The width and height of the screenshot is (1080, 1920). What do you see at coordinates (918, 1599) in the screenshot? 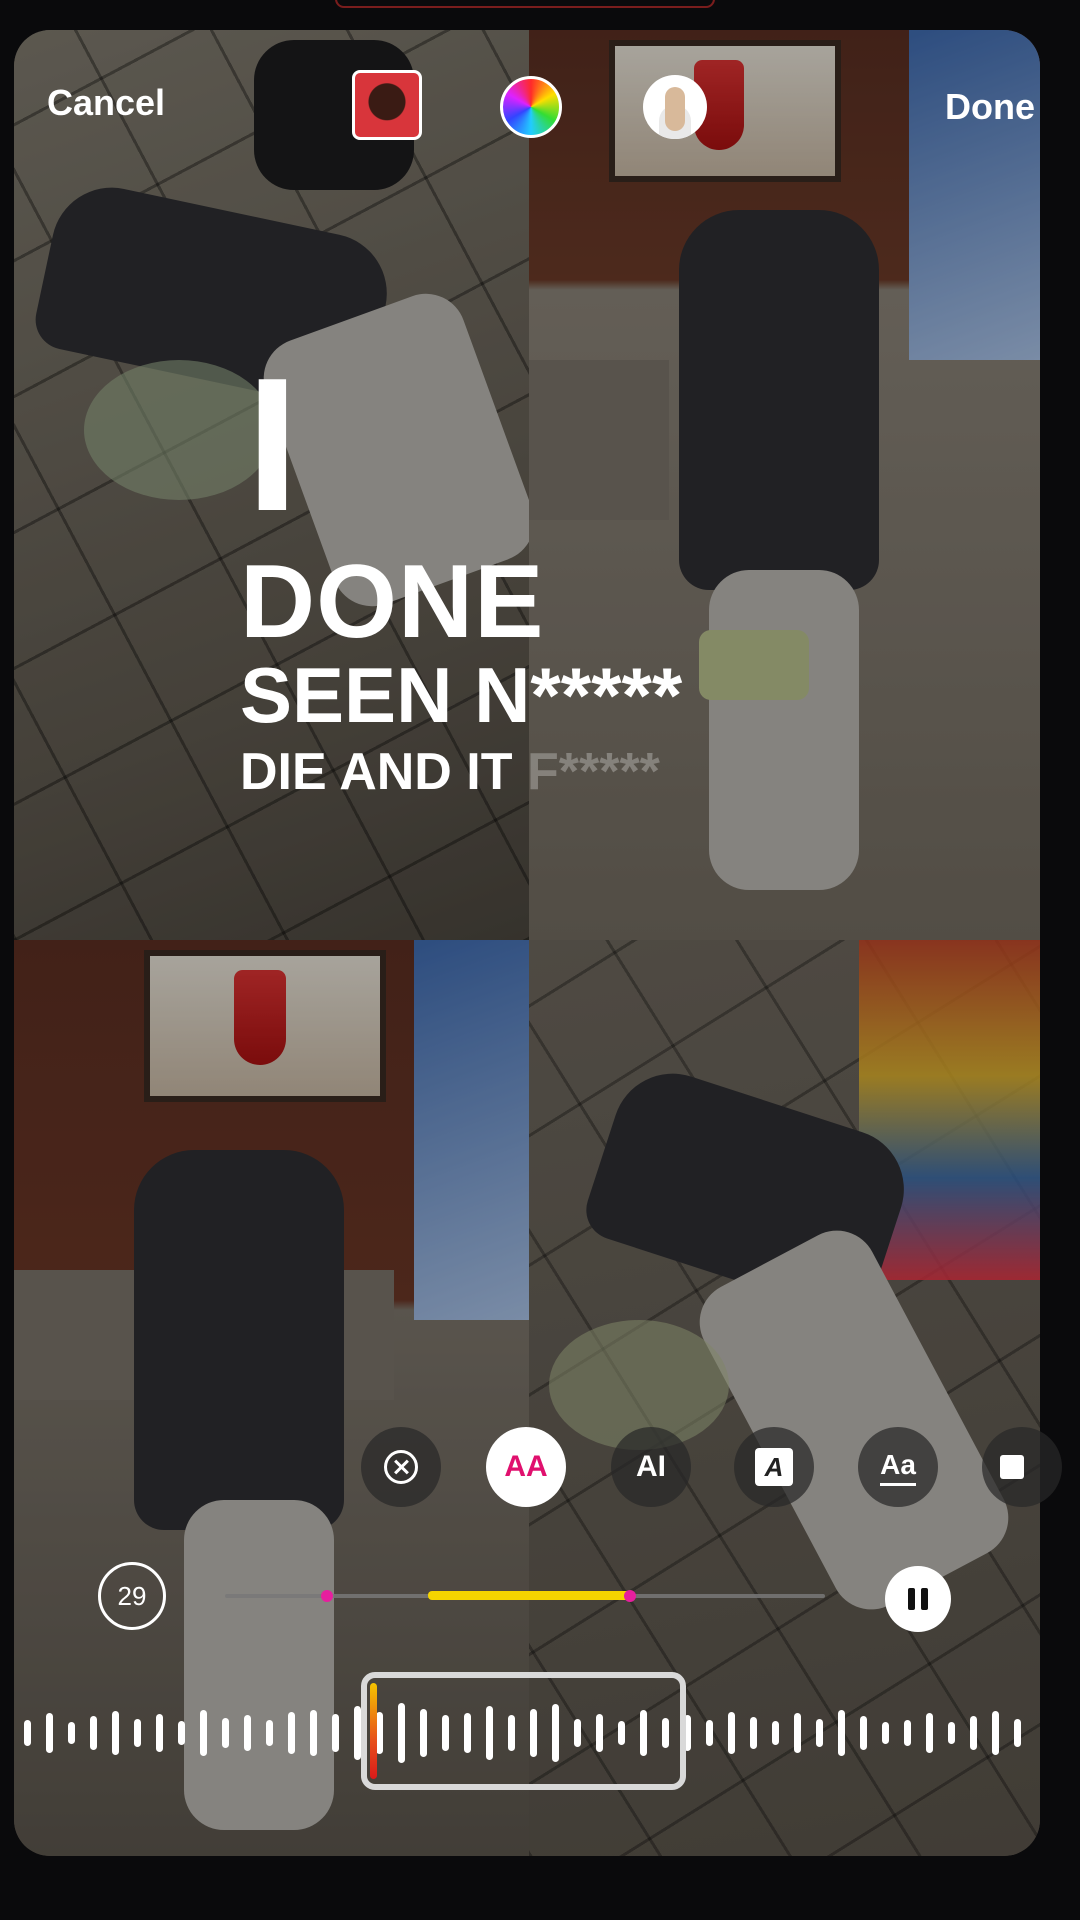
I see `pause-button` at bounding box center [918, 1599].